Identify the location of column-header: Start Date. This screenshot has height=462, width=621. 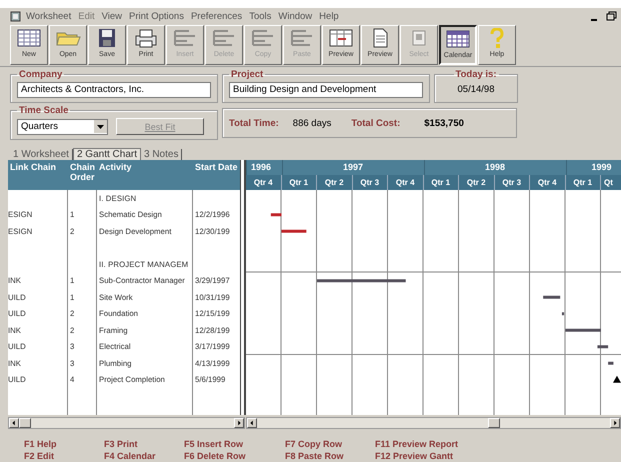
(216, 175).